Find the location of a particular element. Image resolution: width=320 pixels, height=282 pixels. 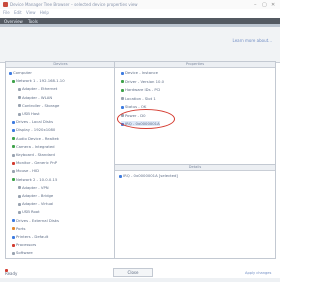

list-item-label: Mouse - HID is located at coordinates (28, 171).